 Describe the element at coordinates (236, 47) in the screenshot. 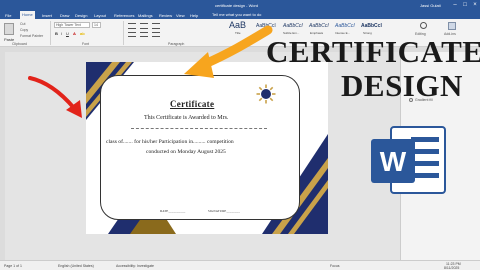

I see `curved-arrow-icon` at that location.